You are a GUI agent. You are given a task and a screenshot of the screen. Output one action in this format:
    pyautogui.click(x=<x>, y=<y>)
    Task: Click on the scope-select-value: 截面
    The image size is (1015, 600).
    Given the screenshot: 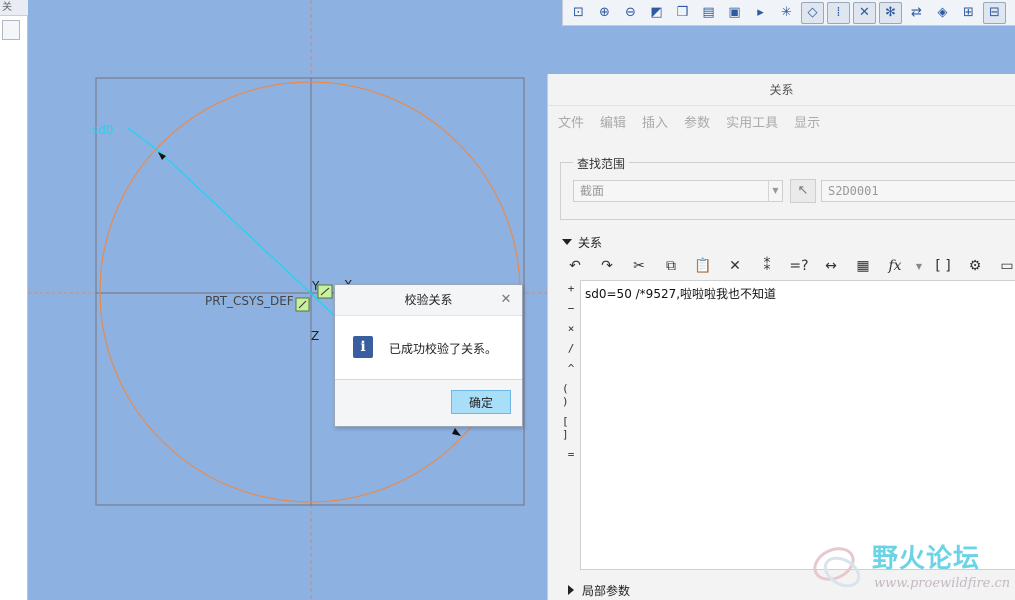 What is the action you would take?
    pyautogui.click(x=592, y=191)
    